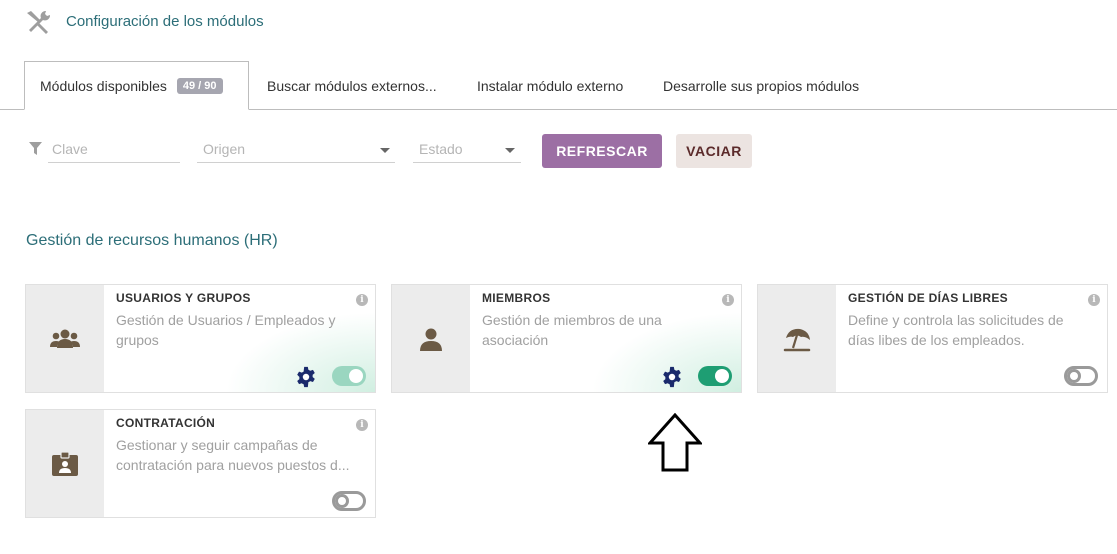 The image size is (1117, 554). Describe the element at coordinates (550, 85) in the screenshot. I see `tab-install-external: Instalar módulo externo` at that location.